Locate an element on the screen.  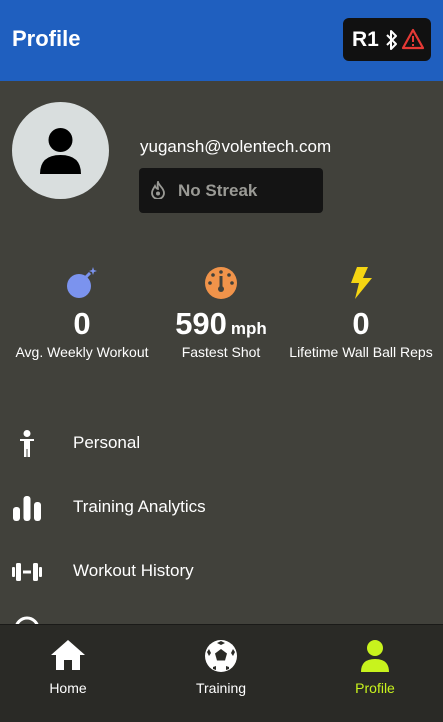
soccer-ball-icon is located at coordinates (221, 656).